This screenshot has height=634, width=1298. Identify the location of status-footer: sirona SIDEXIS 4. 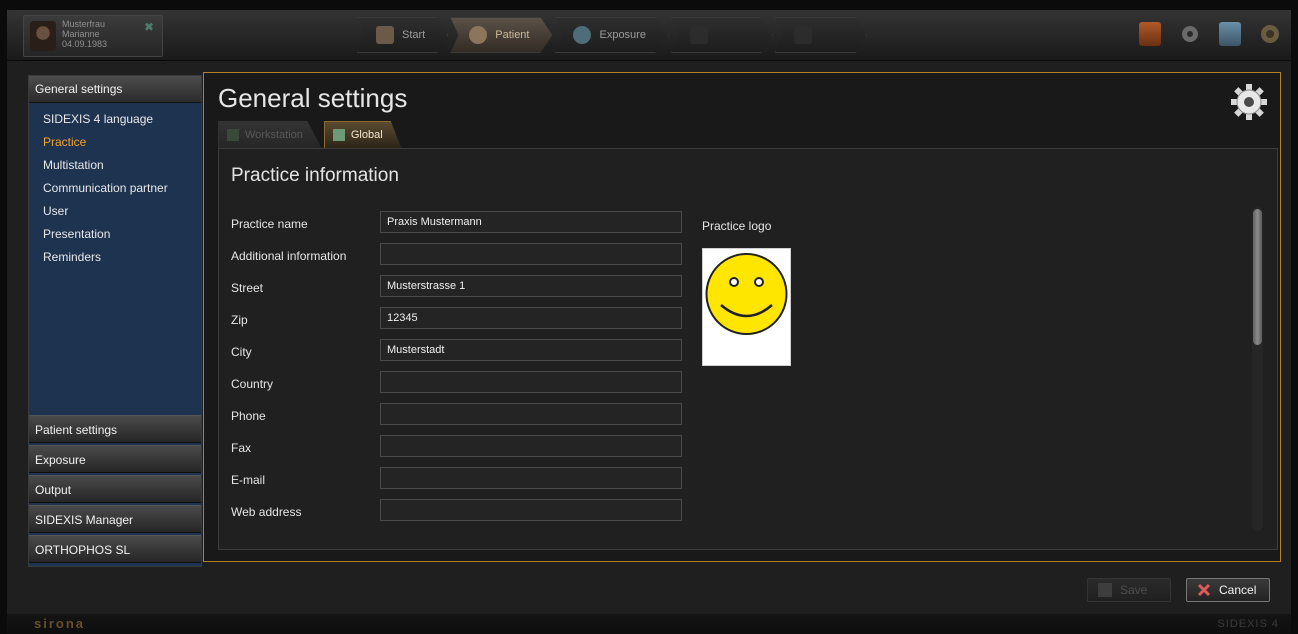
(649, 624).